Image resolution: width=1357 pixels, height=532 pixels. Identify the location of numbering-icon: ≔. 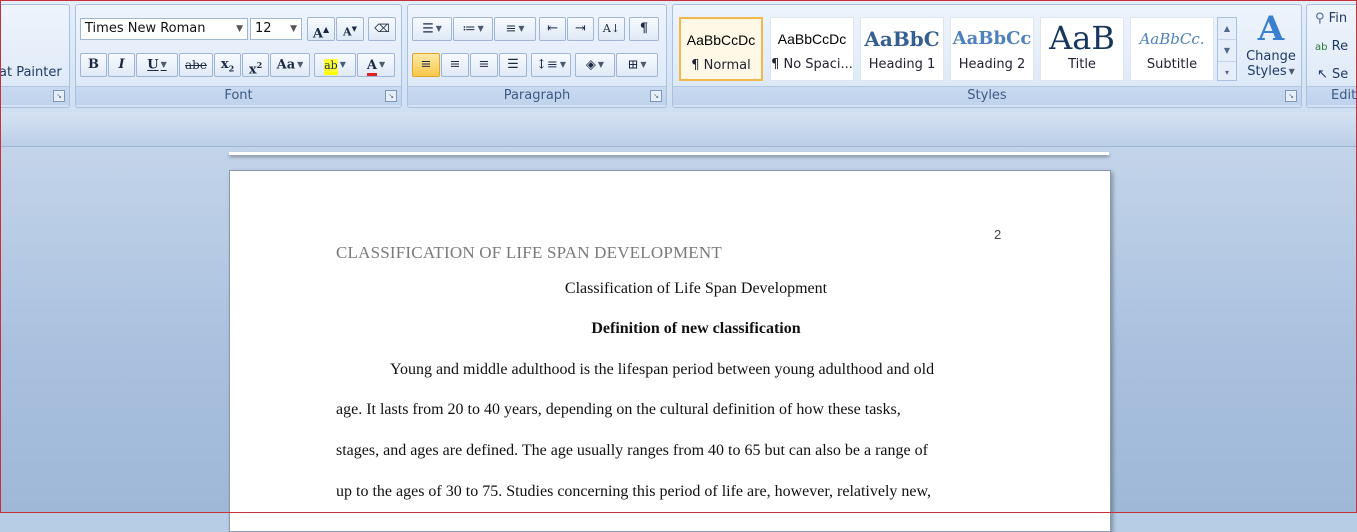
(469, 29).